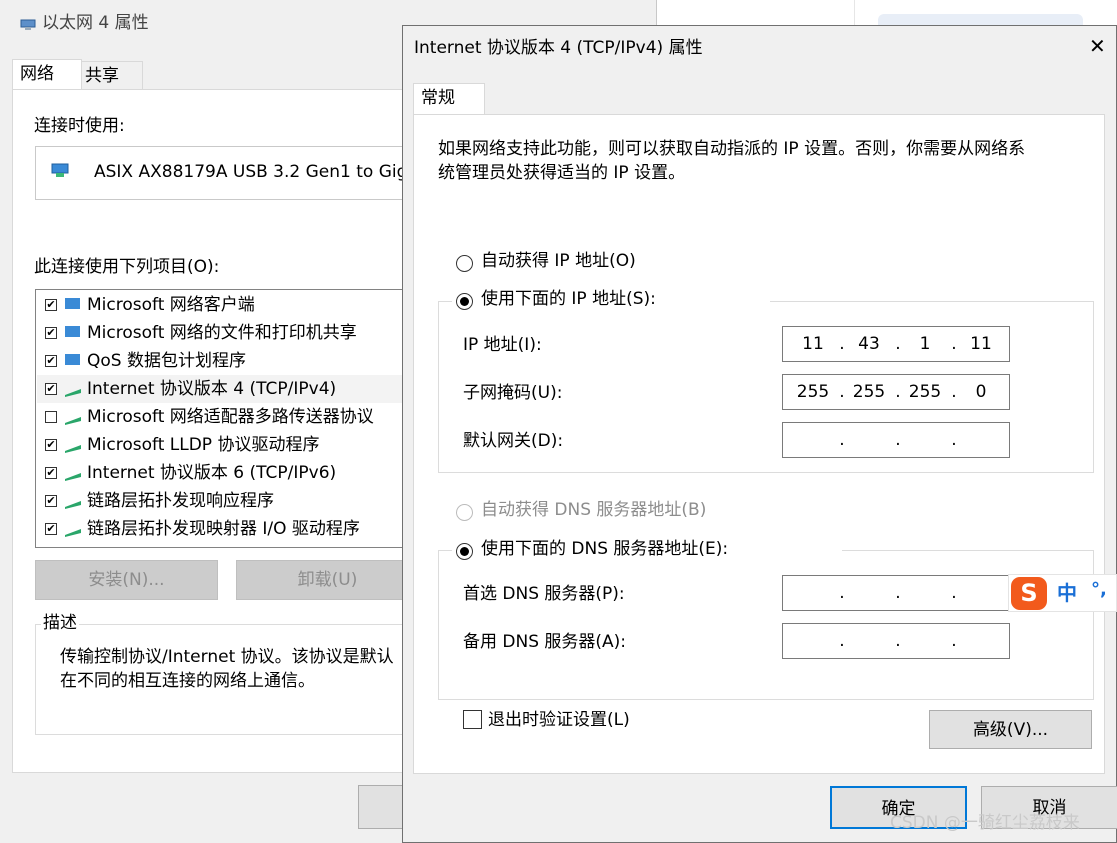 The height and width of the screenshot is (843, 1117). I want to click on description-label: 描述, so click(60, 623).